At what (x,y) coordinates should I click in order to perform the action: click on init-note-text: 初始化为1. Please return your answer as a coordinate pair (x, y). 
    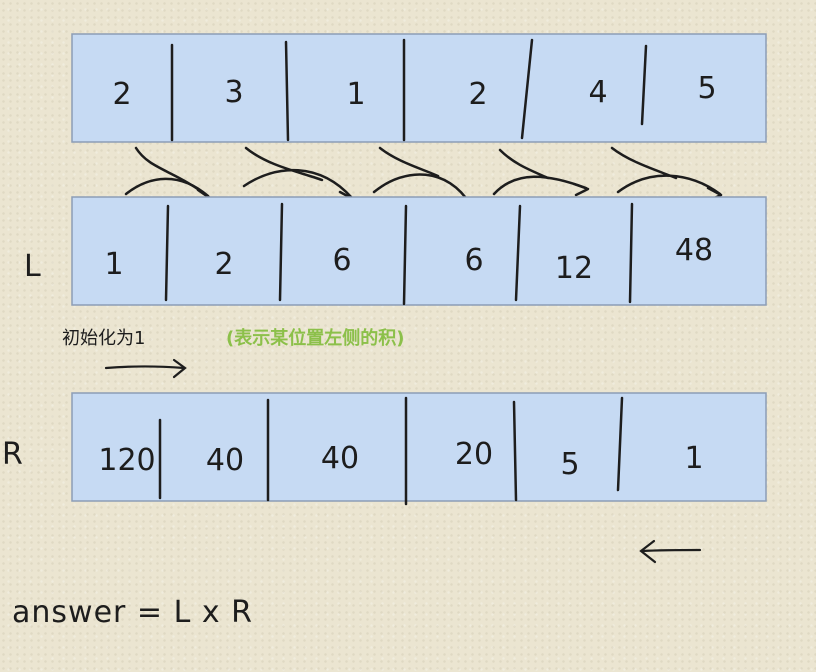
    Looking at the image, I should click on (103, 338).